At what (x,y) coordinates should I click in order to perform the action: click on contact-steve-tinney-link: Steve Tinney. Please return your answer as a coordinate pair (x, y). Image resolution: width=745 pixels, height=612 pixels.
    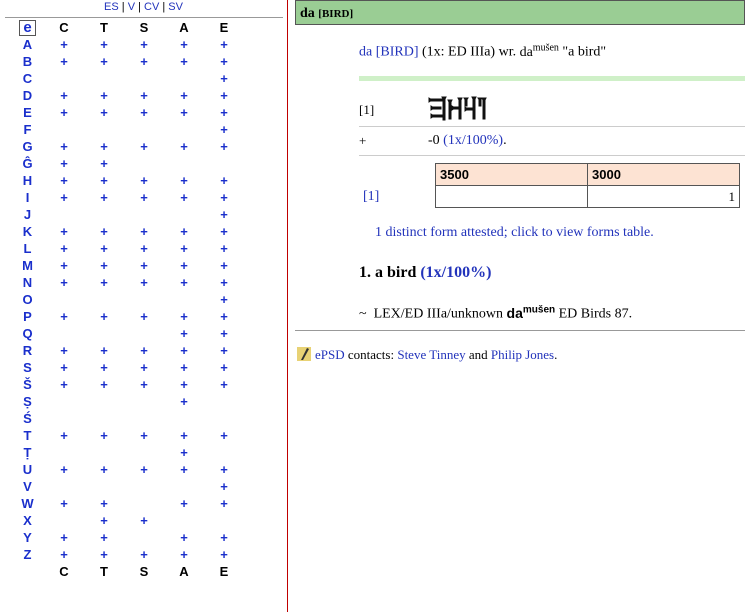
    Looking at the image, I should click on (431, 354).